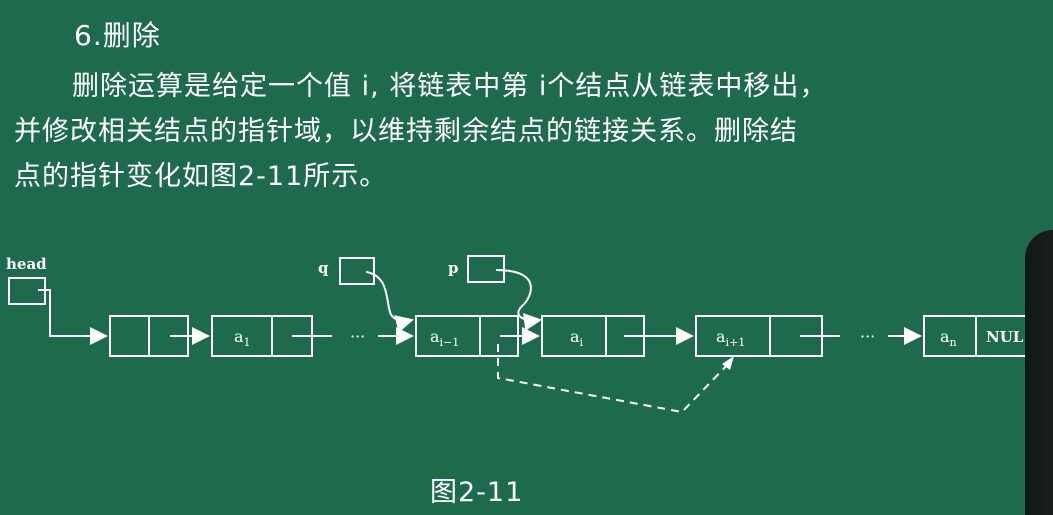  Describe the element at coordinates (406, 131) in the screenshot. I see `paragraph-line-2: 并修改相关结点的指针域，以维持剩余结点的链接关系。删除结` at that location.